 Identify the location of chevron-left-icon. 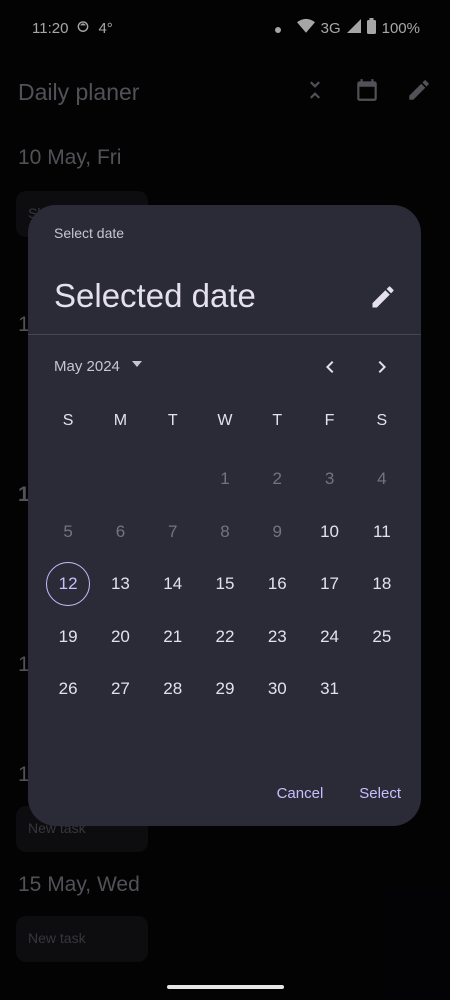
(330, 367).